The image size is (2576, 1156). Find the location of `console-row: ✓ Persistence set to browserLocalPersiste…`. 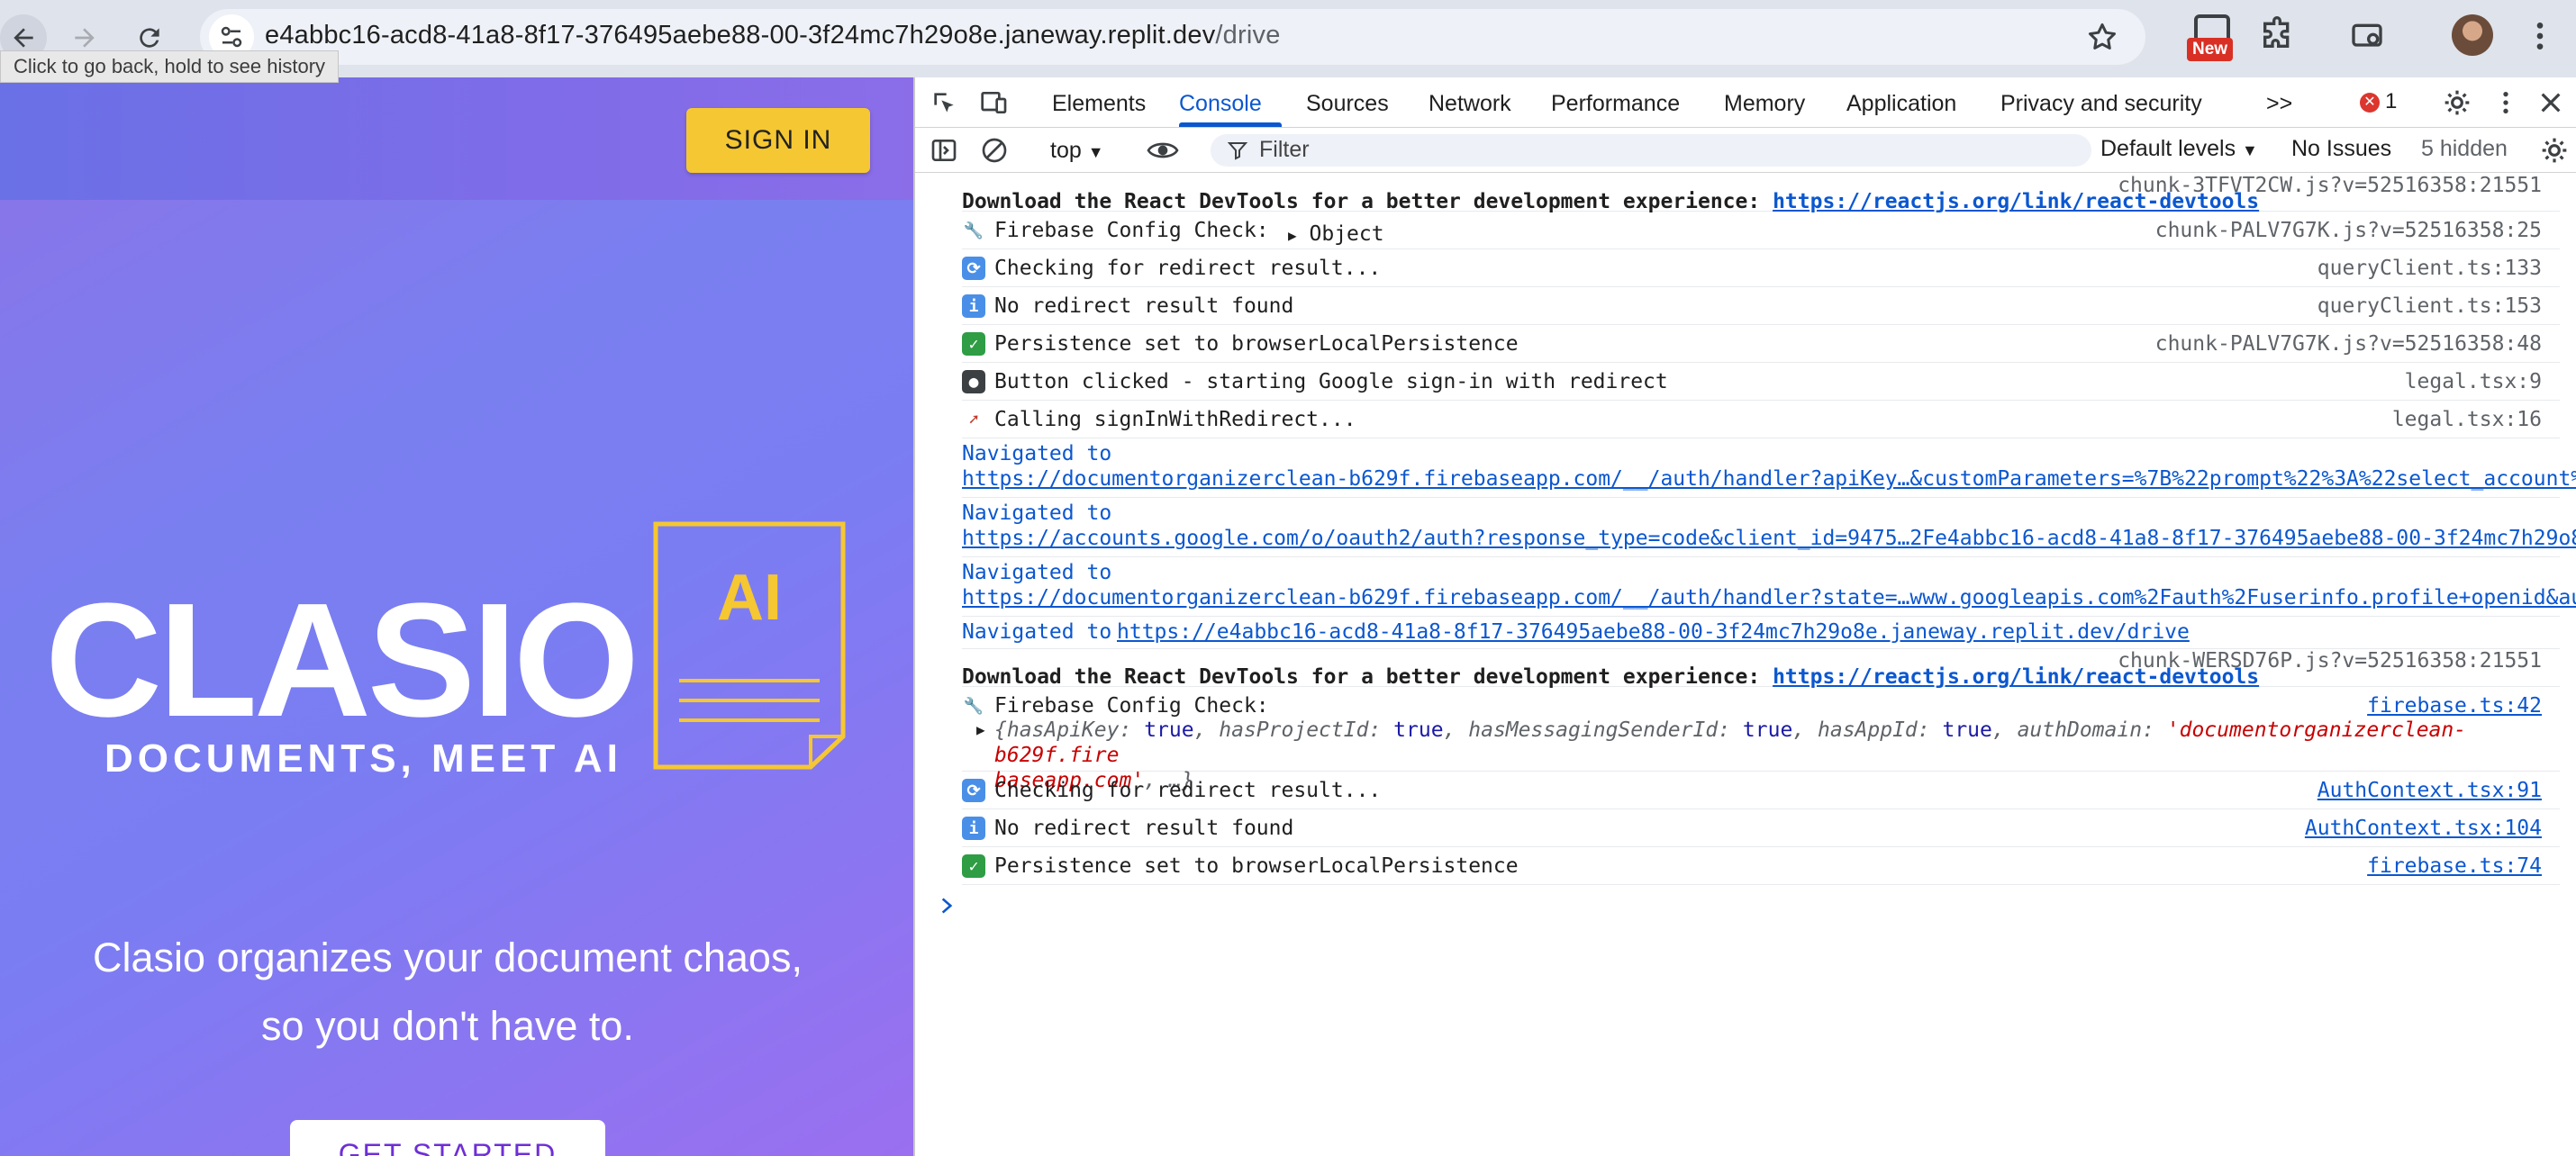

console-row: ✓ Persistence set to browserLocalPersiste… is located at coordinates (1761, 344).